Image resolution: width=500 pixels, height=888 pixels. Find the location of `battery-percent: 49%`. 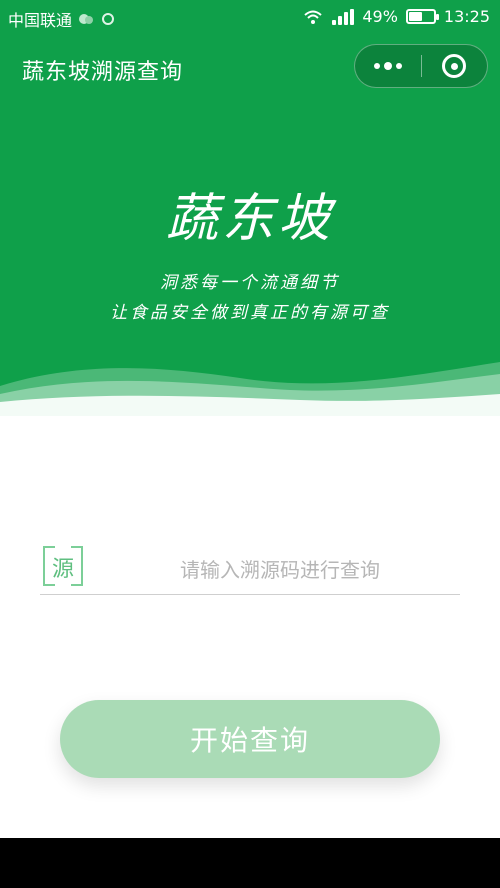

battery-percent: 49% is located at coordinates (380, 16).